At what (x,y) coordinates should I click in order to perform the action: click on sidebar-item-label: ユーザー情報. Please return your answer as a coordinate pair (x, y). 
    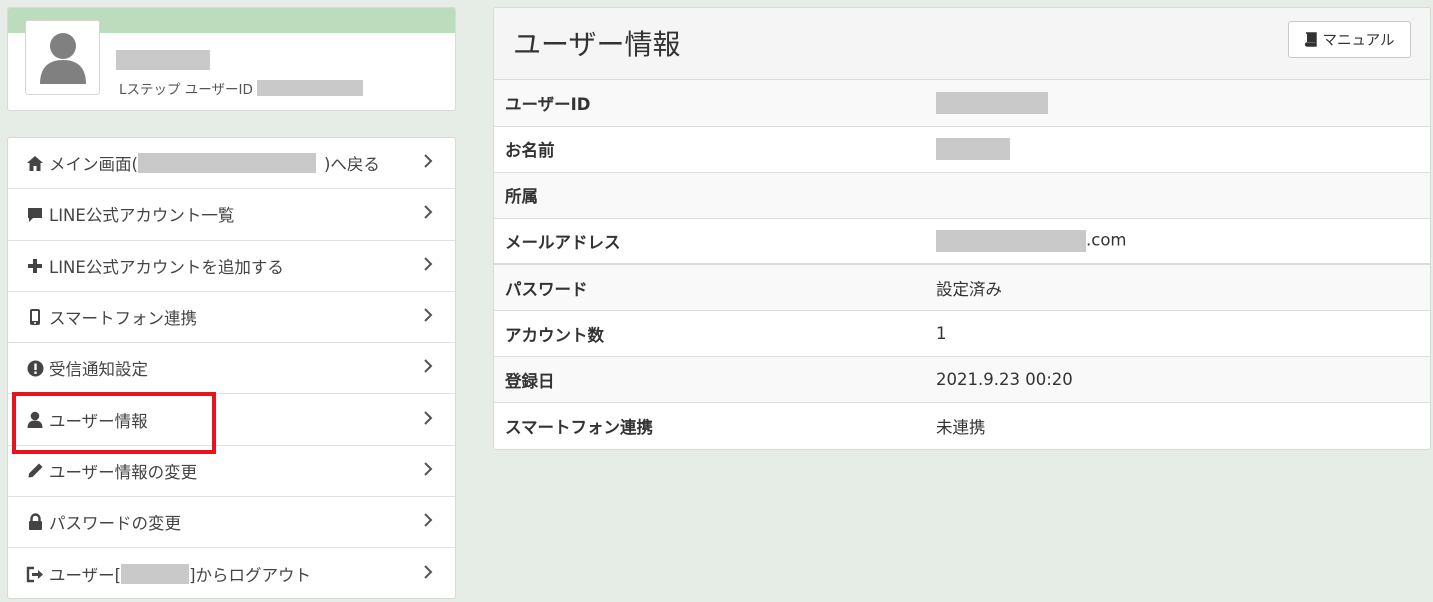
    Looking at the image, I should click on (98, 421).